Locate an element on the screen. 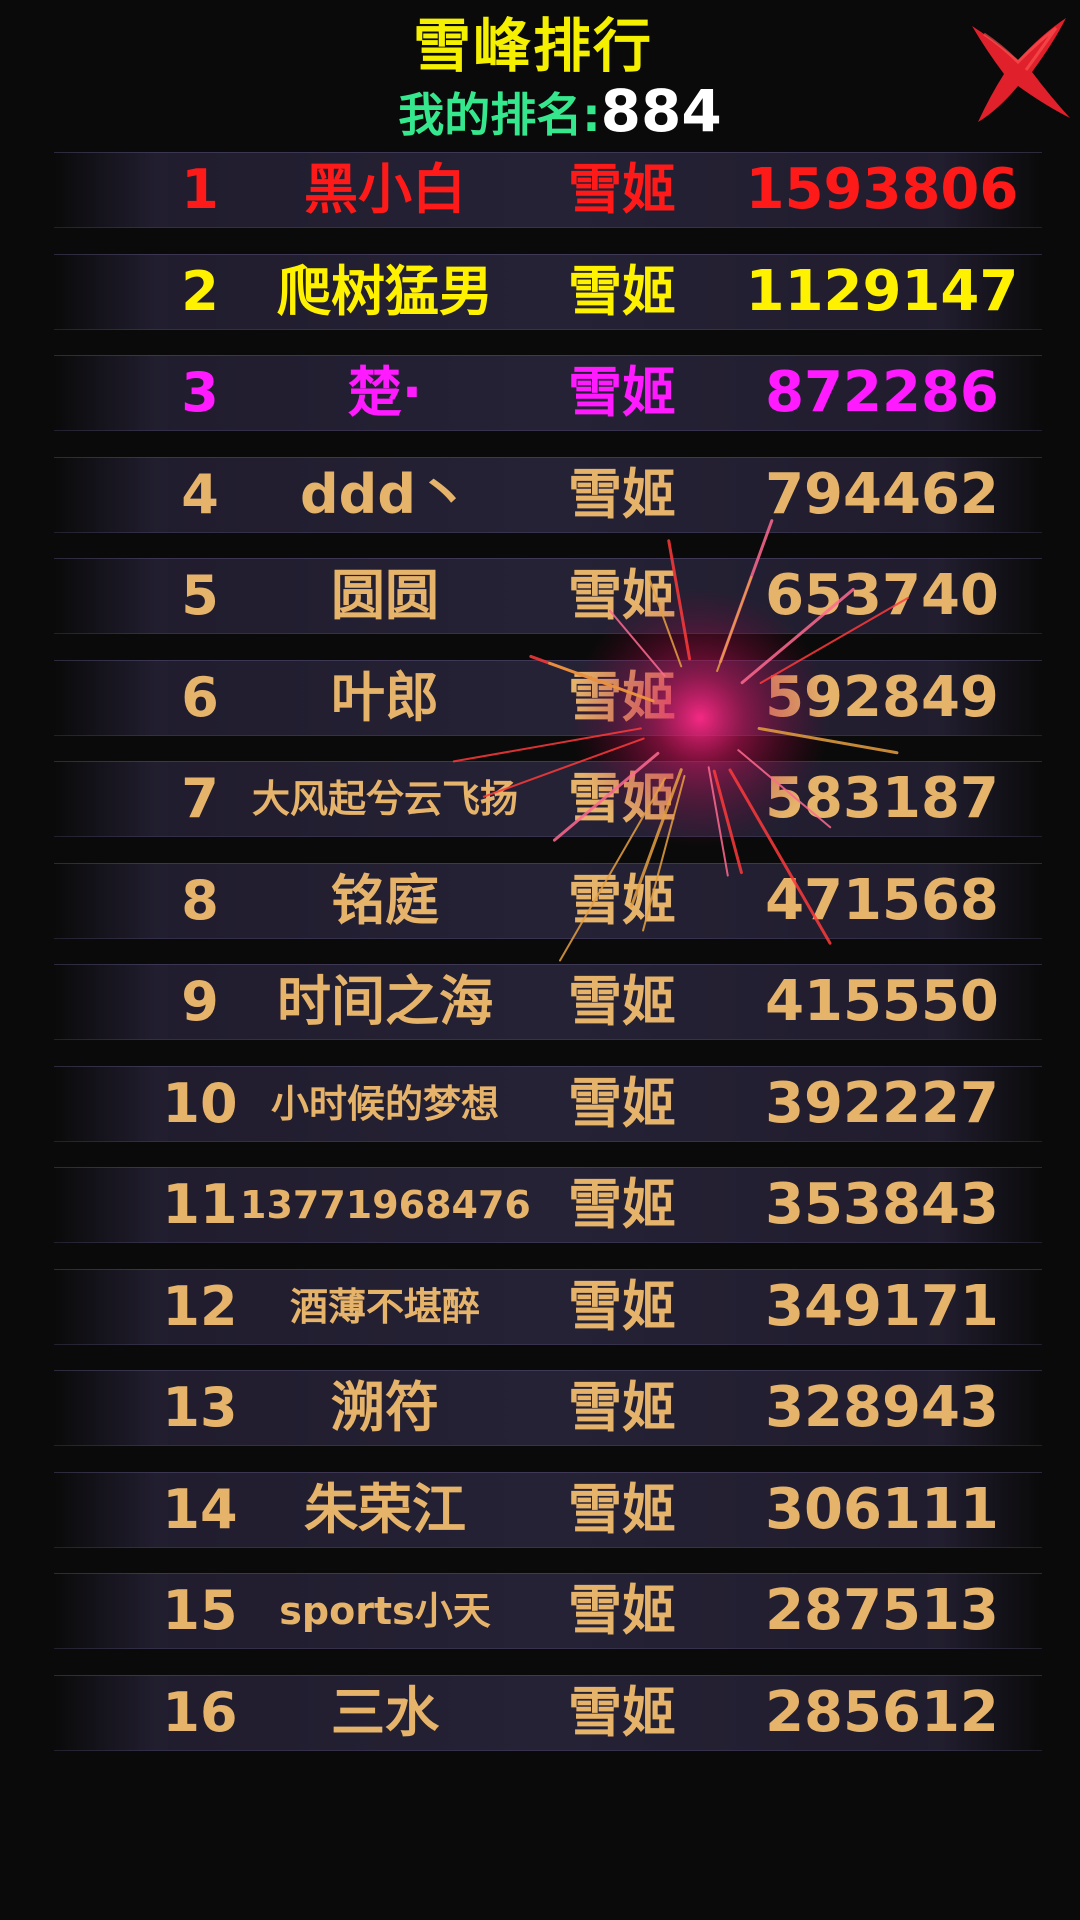  rank-cell: 15 is located at coordinates (200, 1610).